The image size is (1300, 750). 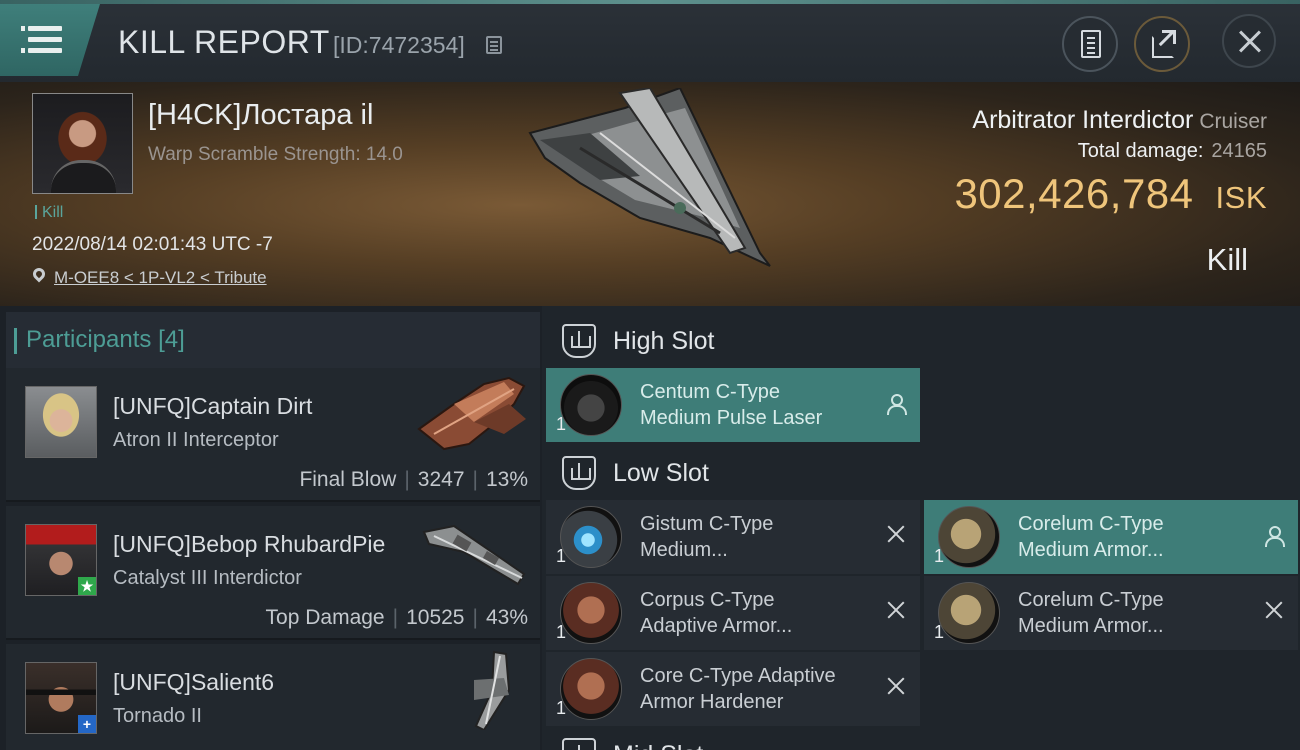 I want to click on share-button, so click(x=1162, y=44).